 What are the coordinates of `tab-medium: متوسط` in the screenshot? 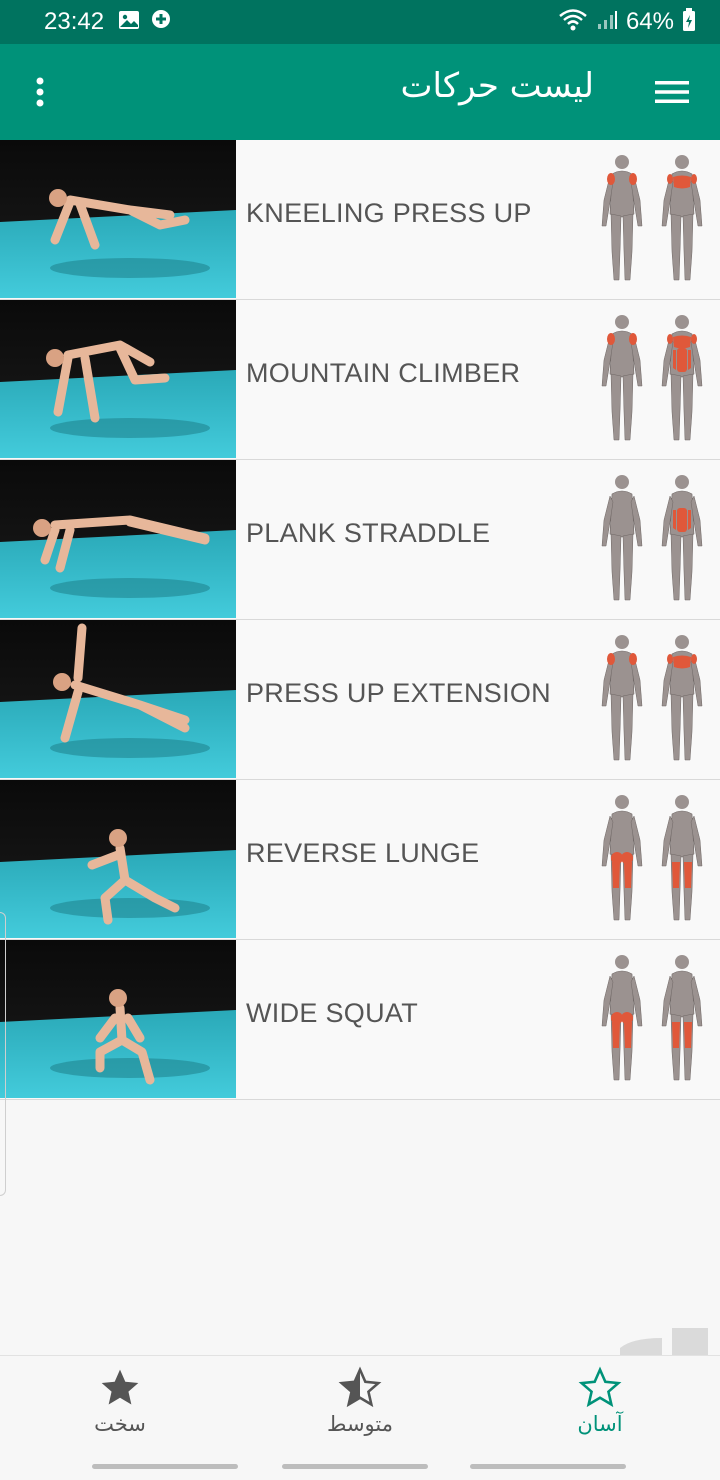 It's located at (360, 1409).